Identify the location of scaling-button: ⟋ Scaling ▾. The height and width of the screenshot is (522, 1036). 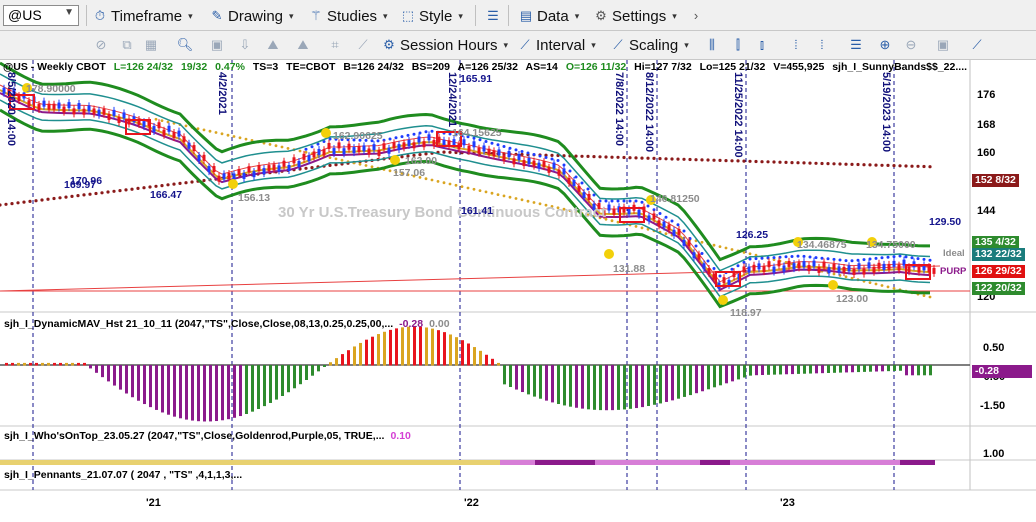
(649, 45).